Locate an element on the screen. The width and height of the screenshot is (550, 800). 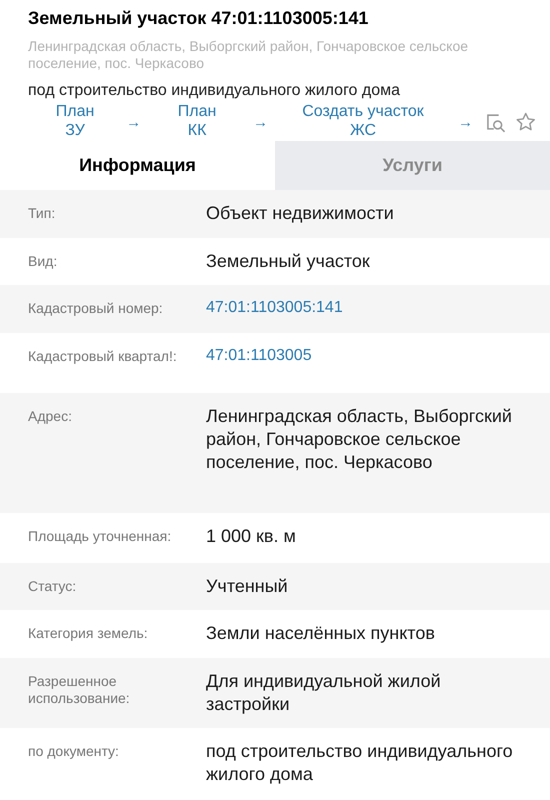
page-title: Земельный участок 47:01:1103005:141 is located at coordinates (199, 18).